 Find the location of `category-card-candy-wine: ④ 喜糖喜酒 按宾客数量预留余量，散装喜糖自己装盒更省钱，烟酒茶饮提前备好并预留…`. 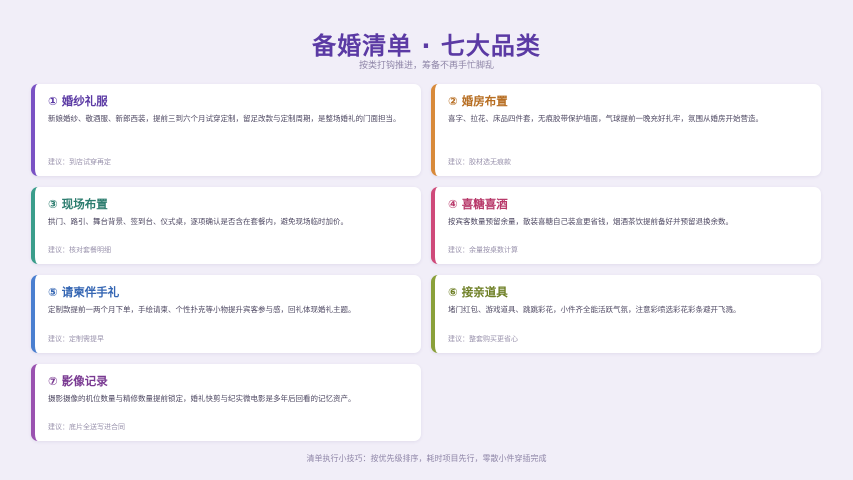

category-card-candy-wine: ④ 喜糖喜酒 按宾客数量预留余量，散装喜糖自己装盒更省钱，烟酒茶饮提前备好并预留… is located at coordinates (626, 225).